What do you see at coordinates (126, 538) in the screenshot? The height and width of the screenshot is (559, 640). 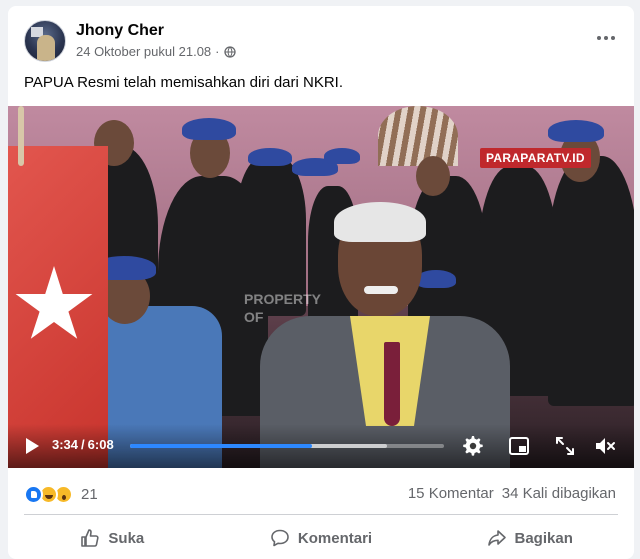 I see `like-label: Suka` at bounding box center [126, 538].